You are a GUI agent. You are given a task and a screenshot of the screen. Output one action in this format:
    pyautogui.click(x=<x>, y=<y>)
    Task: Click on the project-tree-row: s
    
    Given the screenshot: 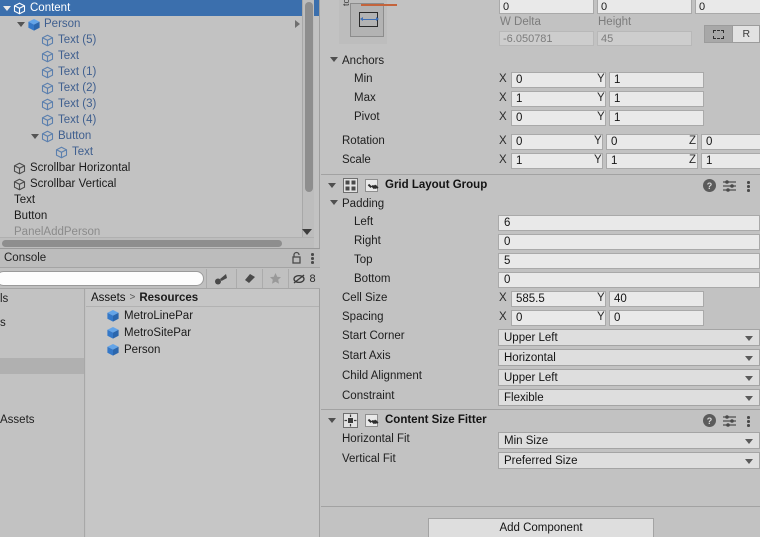 What is the action you would take?
    pyautogui.click(x=42, y=323)
    